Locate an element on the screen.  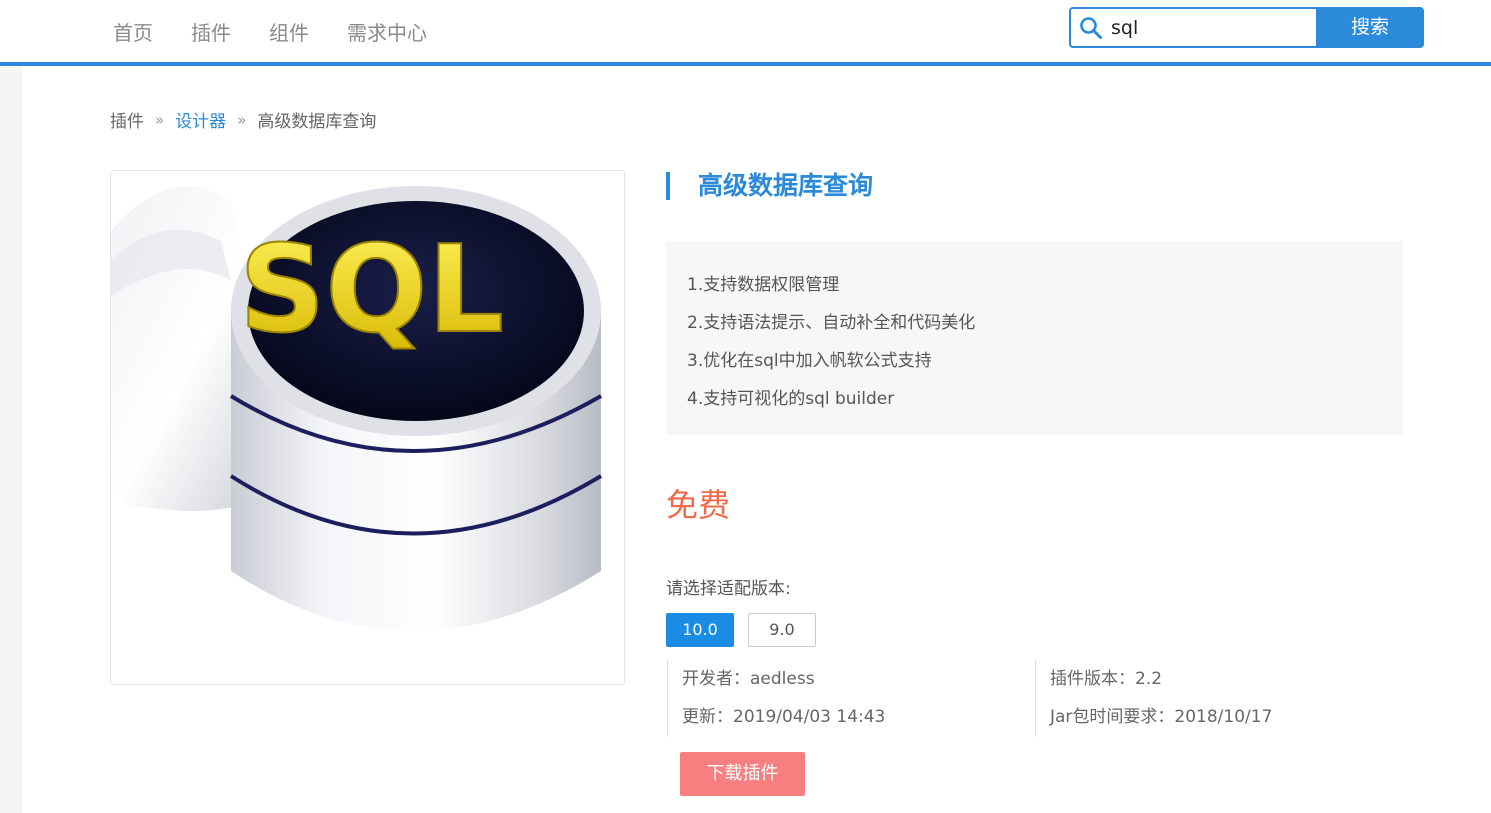
breadcrumb-designer: 设计器 is located at coordinates (200, 119).